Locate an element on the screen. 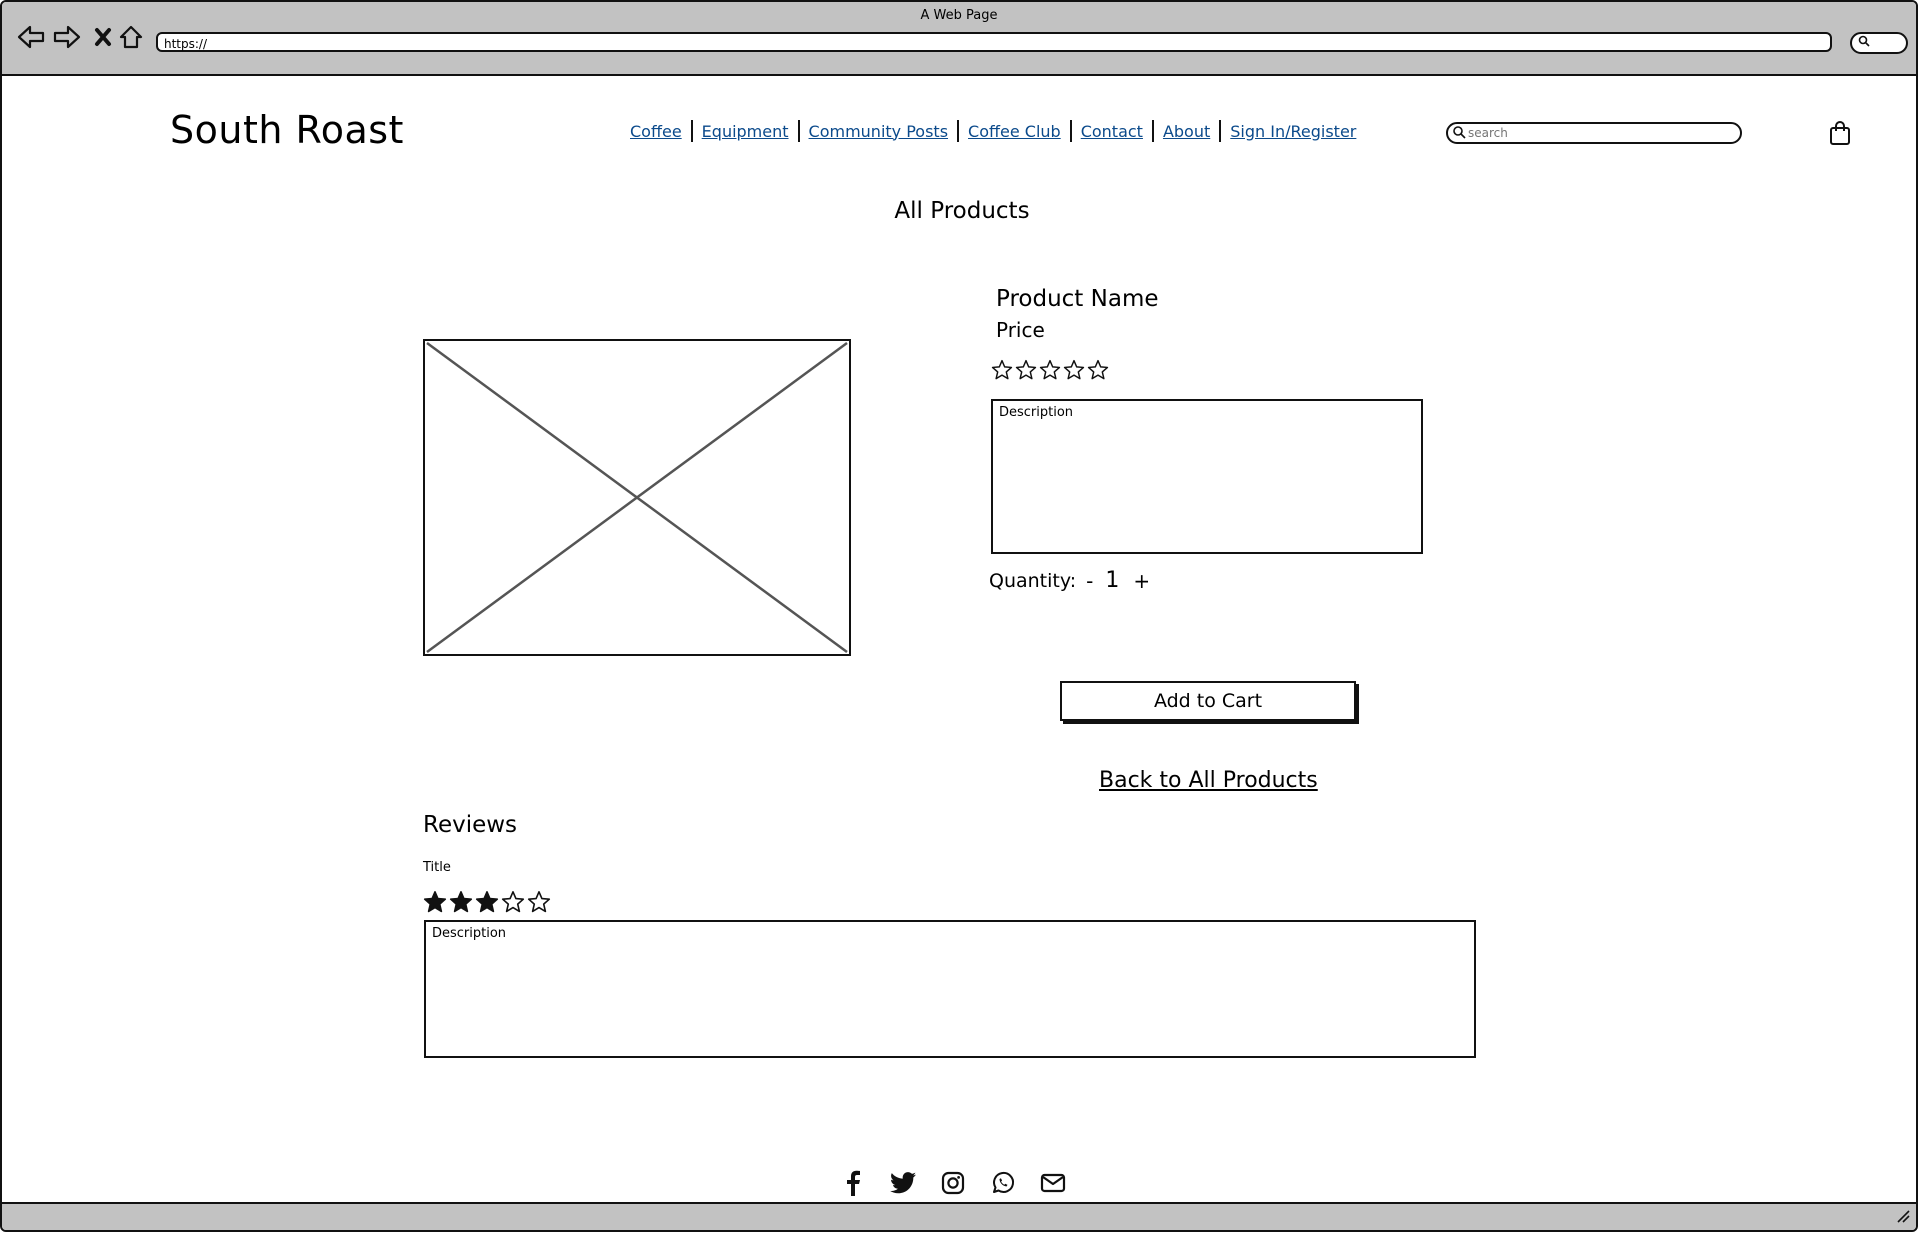  nav-equipment: Equipment is located at coordinates (745, 131).